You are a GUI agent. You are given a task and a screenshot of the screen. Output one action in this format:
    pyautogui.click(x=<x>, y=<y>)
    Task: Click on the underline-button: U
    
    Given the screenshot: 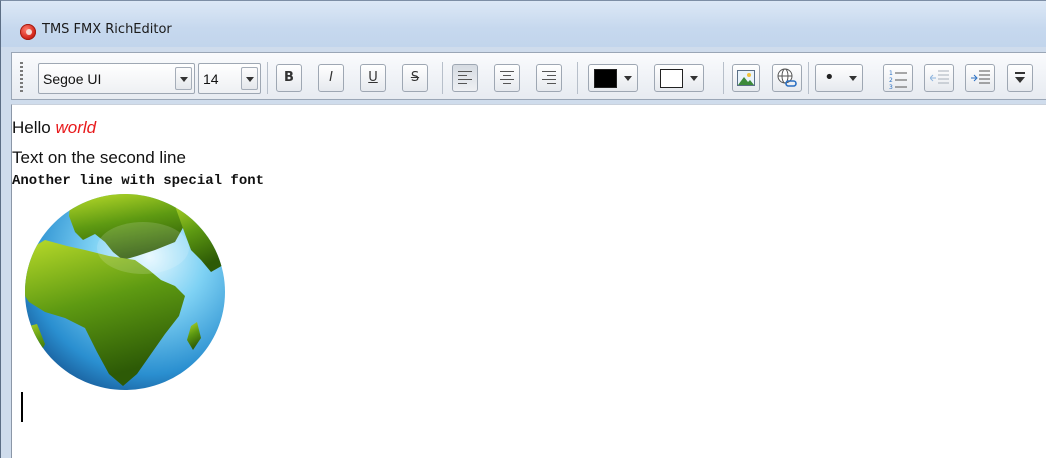 What is the action you would take?
    pyautogui.click(x=373, y=78)
    